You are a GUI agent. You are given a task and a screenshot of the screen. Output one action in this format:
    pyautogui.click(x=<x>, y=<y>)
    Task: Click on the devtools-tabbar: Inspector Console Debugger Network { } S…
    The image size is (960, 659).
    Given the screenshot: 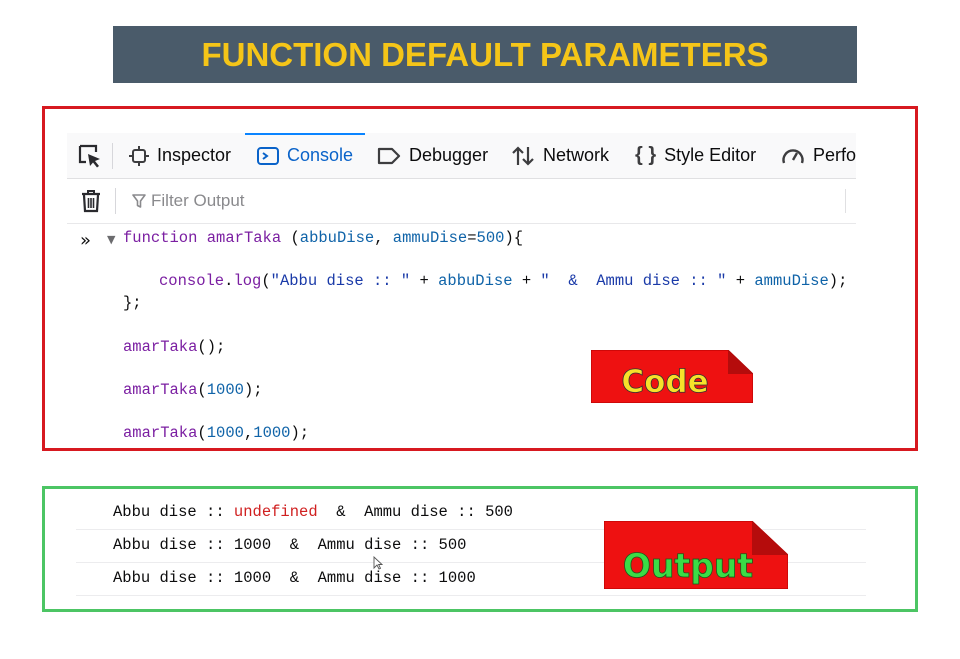 What is the action you would take?
    pyautogui.click(x=461, y=156)
    